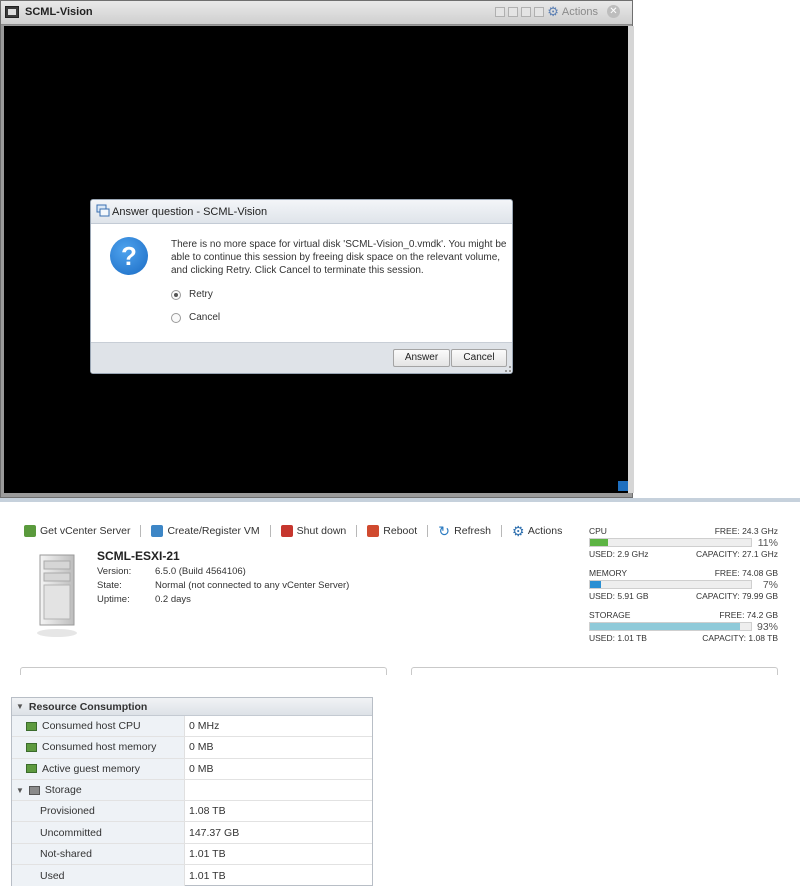 The width and height of the screenshot is (800, 891). Describe the element at coordinates (214, 832) in the screenshot. I see `row-value: 147.37 GB` at that location.